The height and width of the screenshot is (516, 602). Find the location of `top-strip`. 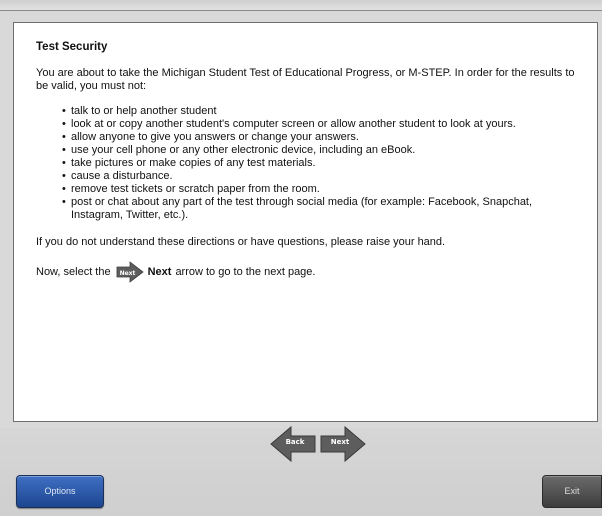

top-strip is located at coordinates (301, 5).